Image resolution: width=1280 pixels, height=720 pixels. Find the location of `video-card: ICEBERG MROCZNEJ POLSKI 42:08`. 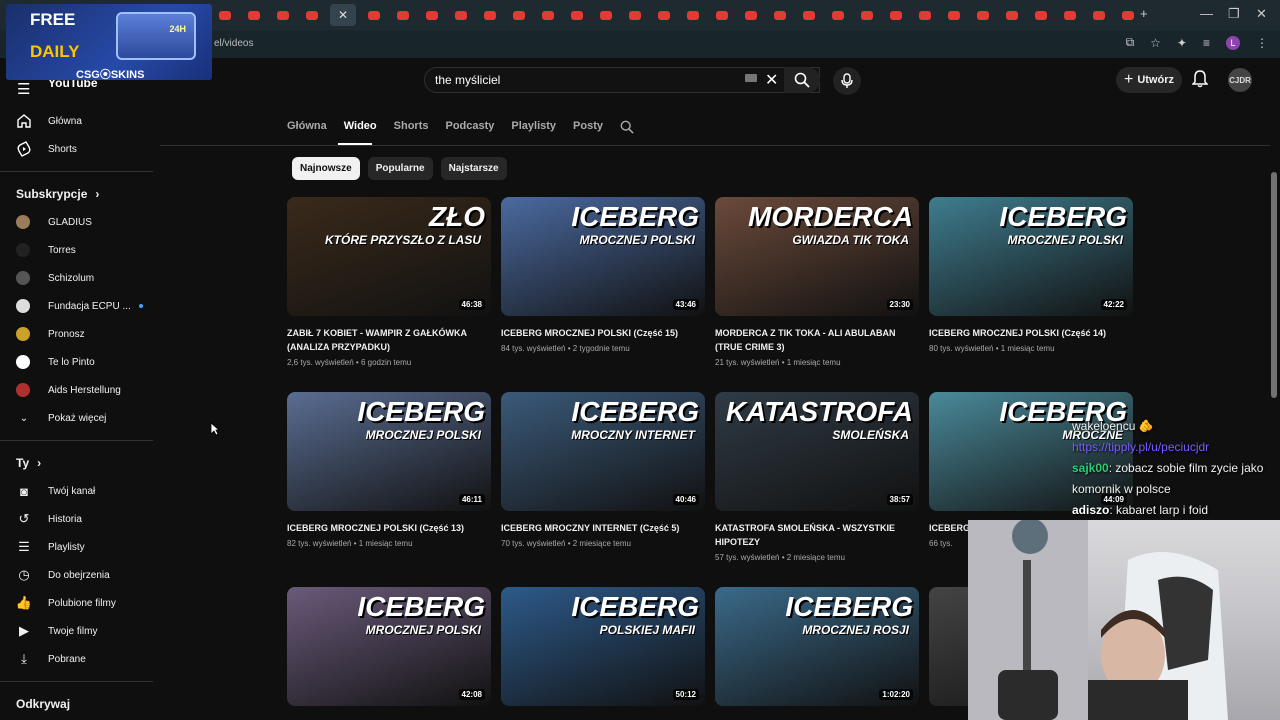

video-card: ICEBERG MROCZNEJ POLSKI 42:08 is located at coordinates (389, 646).